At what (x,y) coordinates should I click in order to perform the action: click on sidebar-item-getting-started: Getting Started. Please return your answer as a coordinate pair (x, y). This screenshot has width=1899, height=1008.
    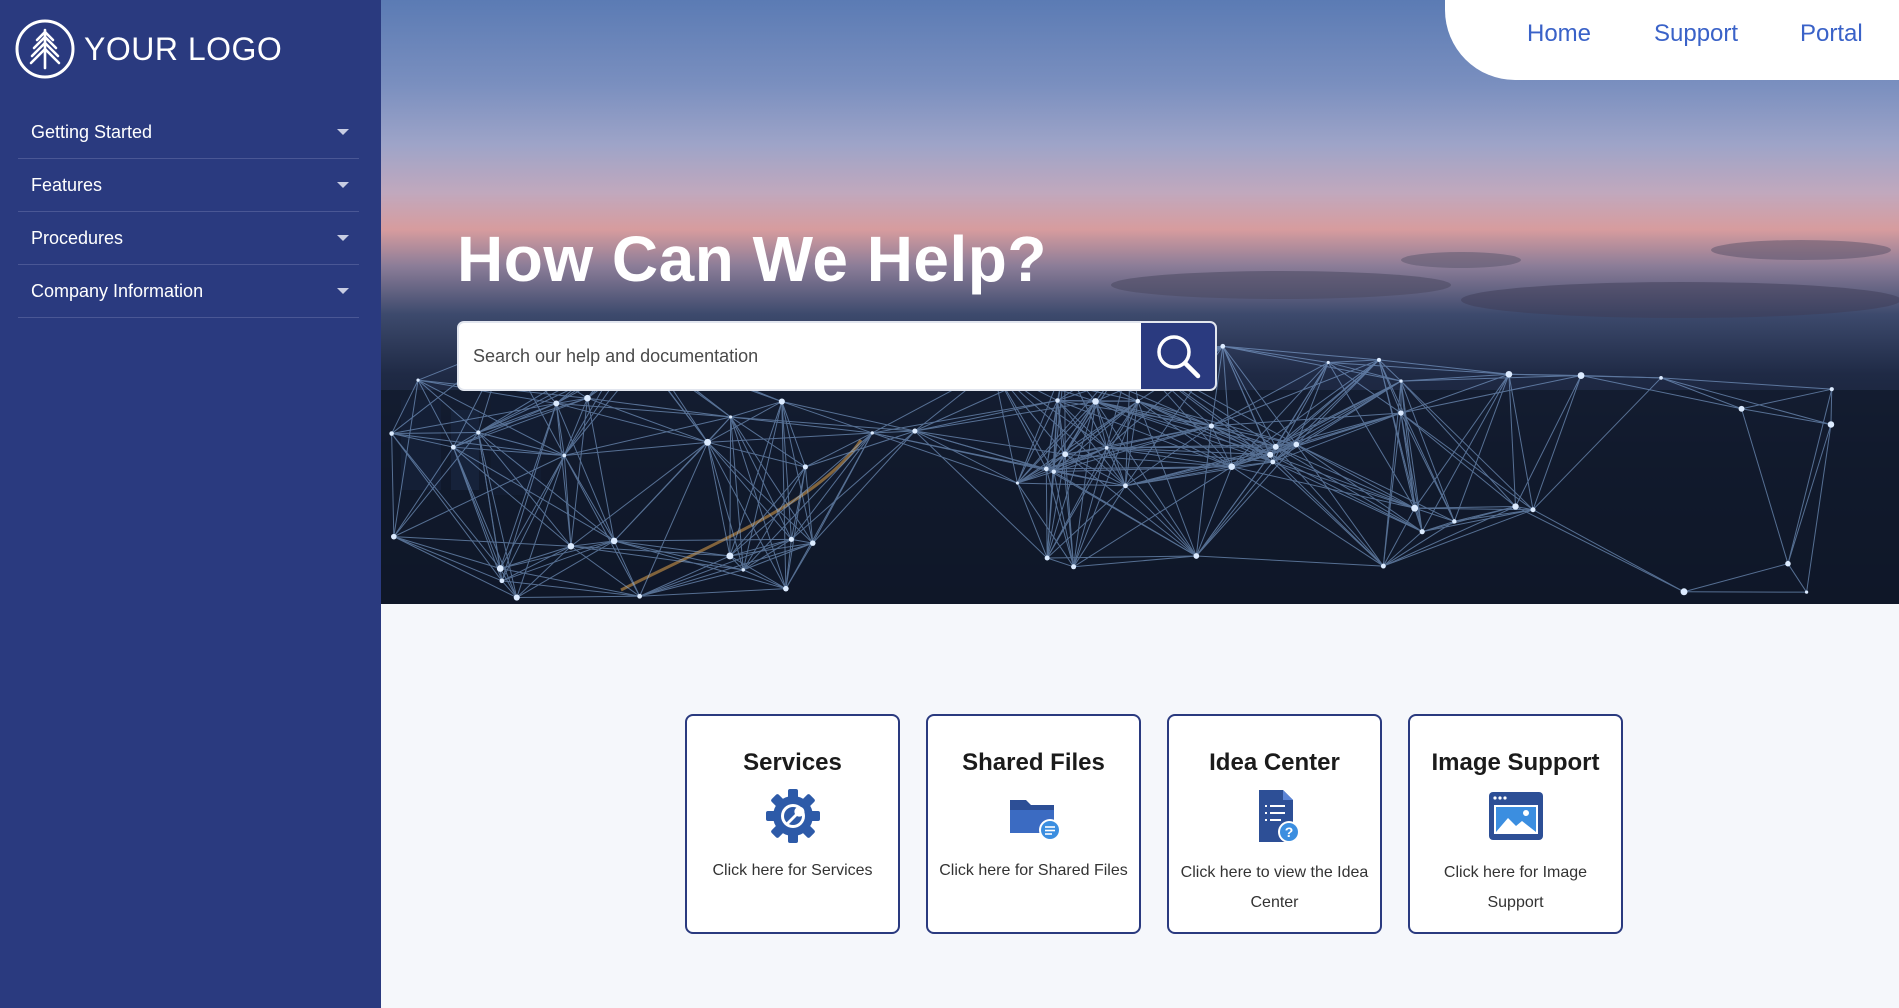
    Looking at the image, I should click on (188, 132).